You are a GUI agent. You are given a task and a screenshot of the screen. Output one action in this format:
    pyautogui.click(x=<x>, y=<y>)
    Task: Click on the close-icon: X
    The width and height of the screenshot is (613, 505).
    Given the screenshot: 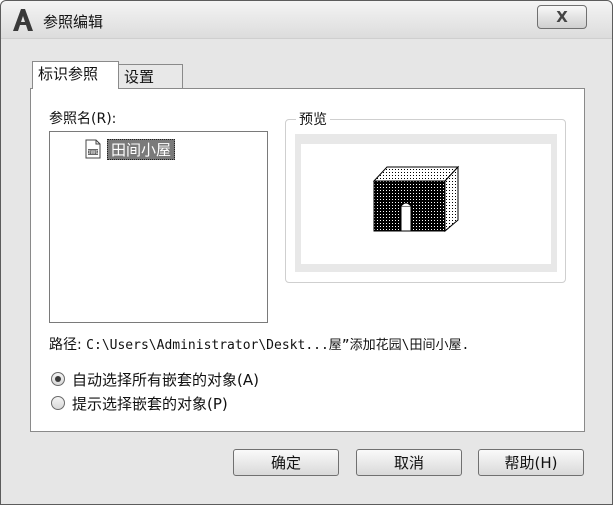 What is the action you would take?
    pyautogui.click(x=562, y=17)
    